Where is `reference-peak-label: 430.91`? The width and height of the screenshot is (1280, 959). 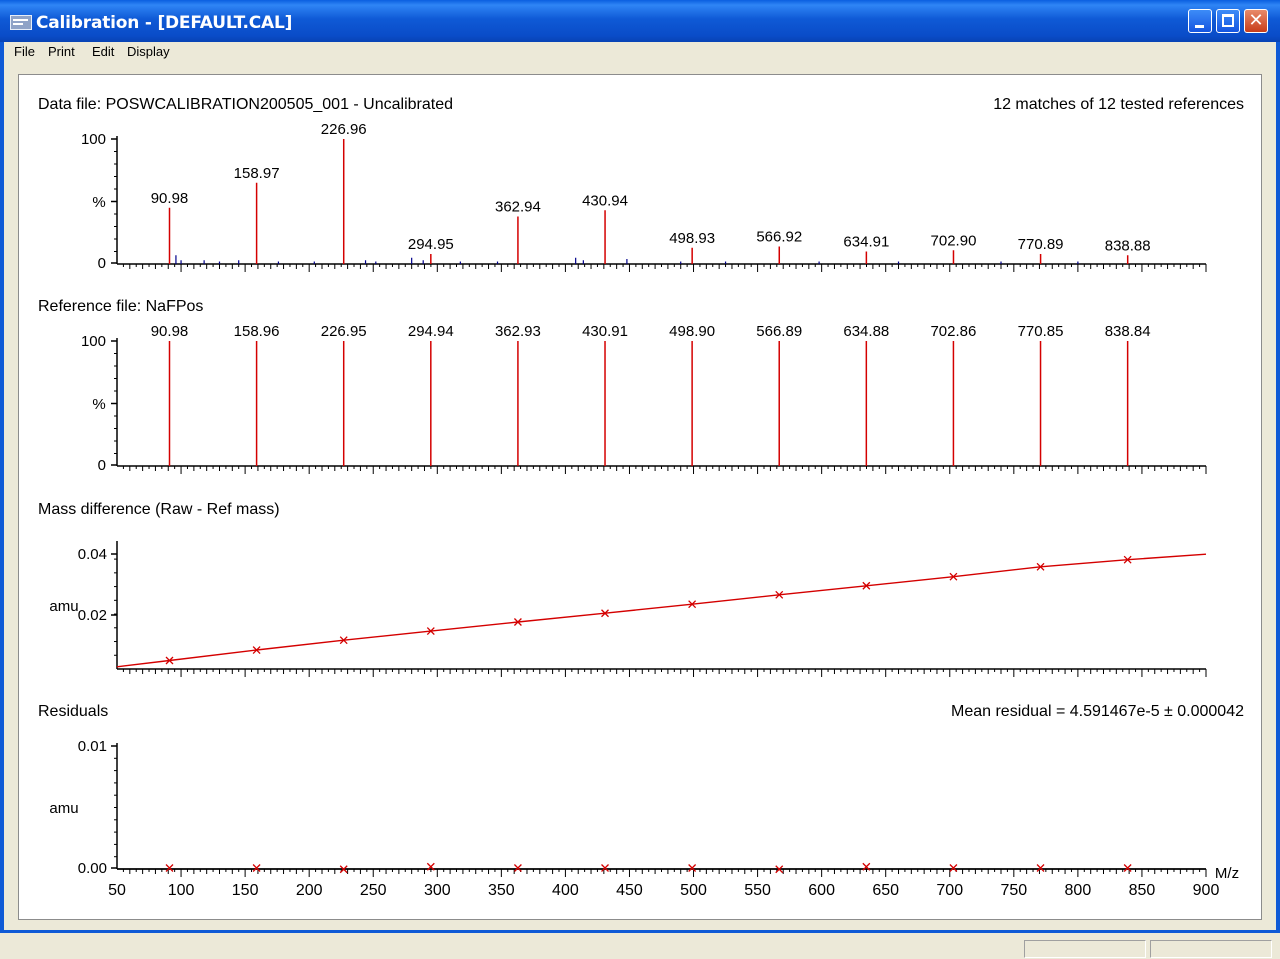
reference-peak-label: 430.91 is located at coordinates (605, 331).